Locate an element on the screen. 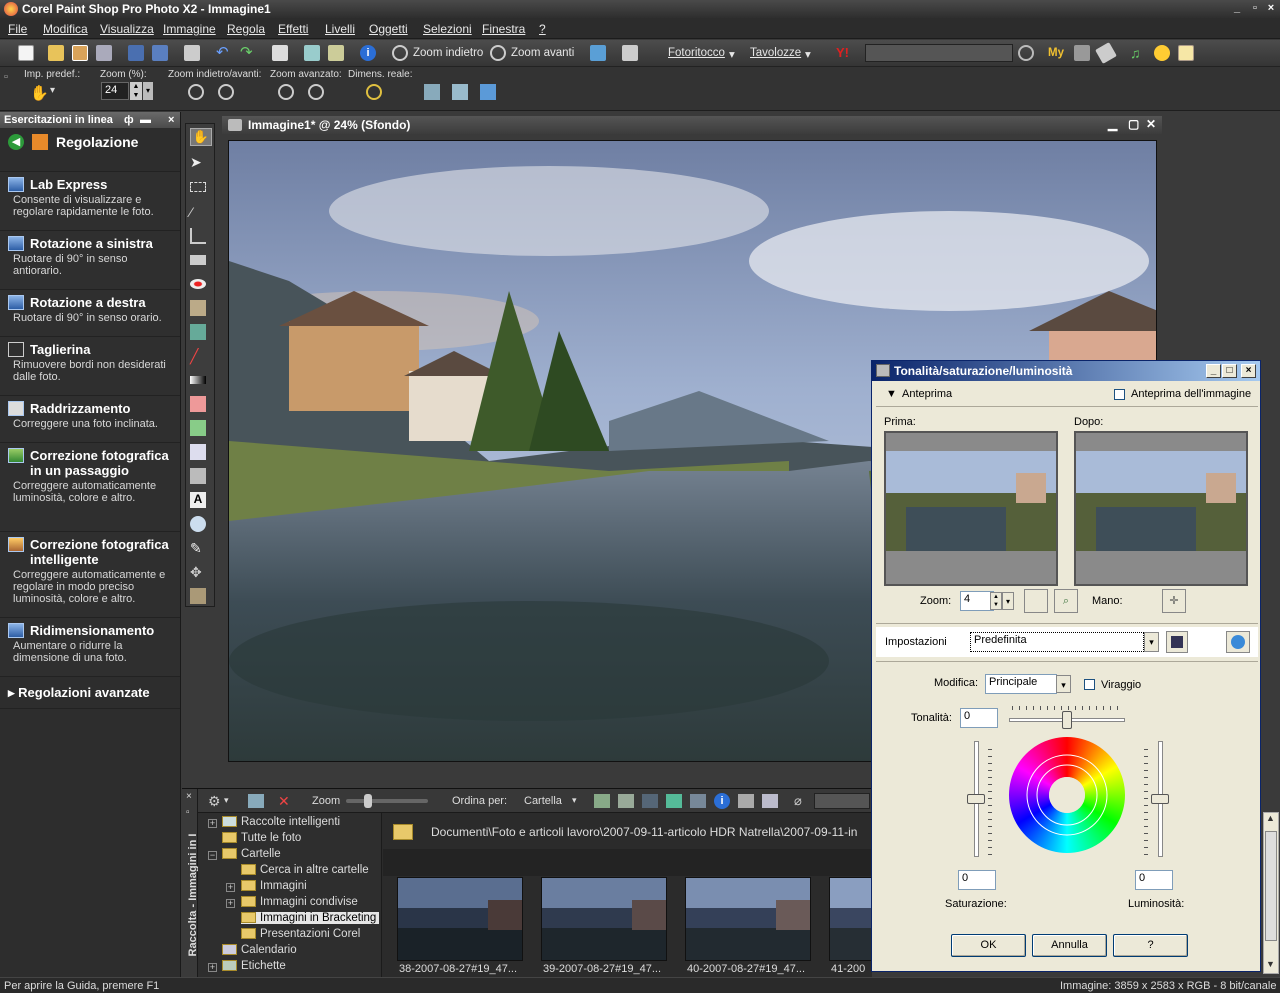 This screenshot has width=1280, height=993. tree-item: Tutte le foto is located at coordinates (261, 838).